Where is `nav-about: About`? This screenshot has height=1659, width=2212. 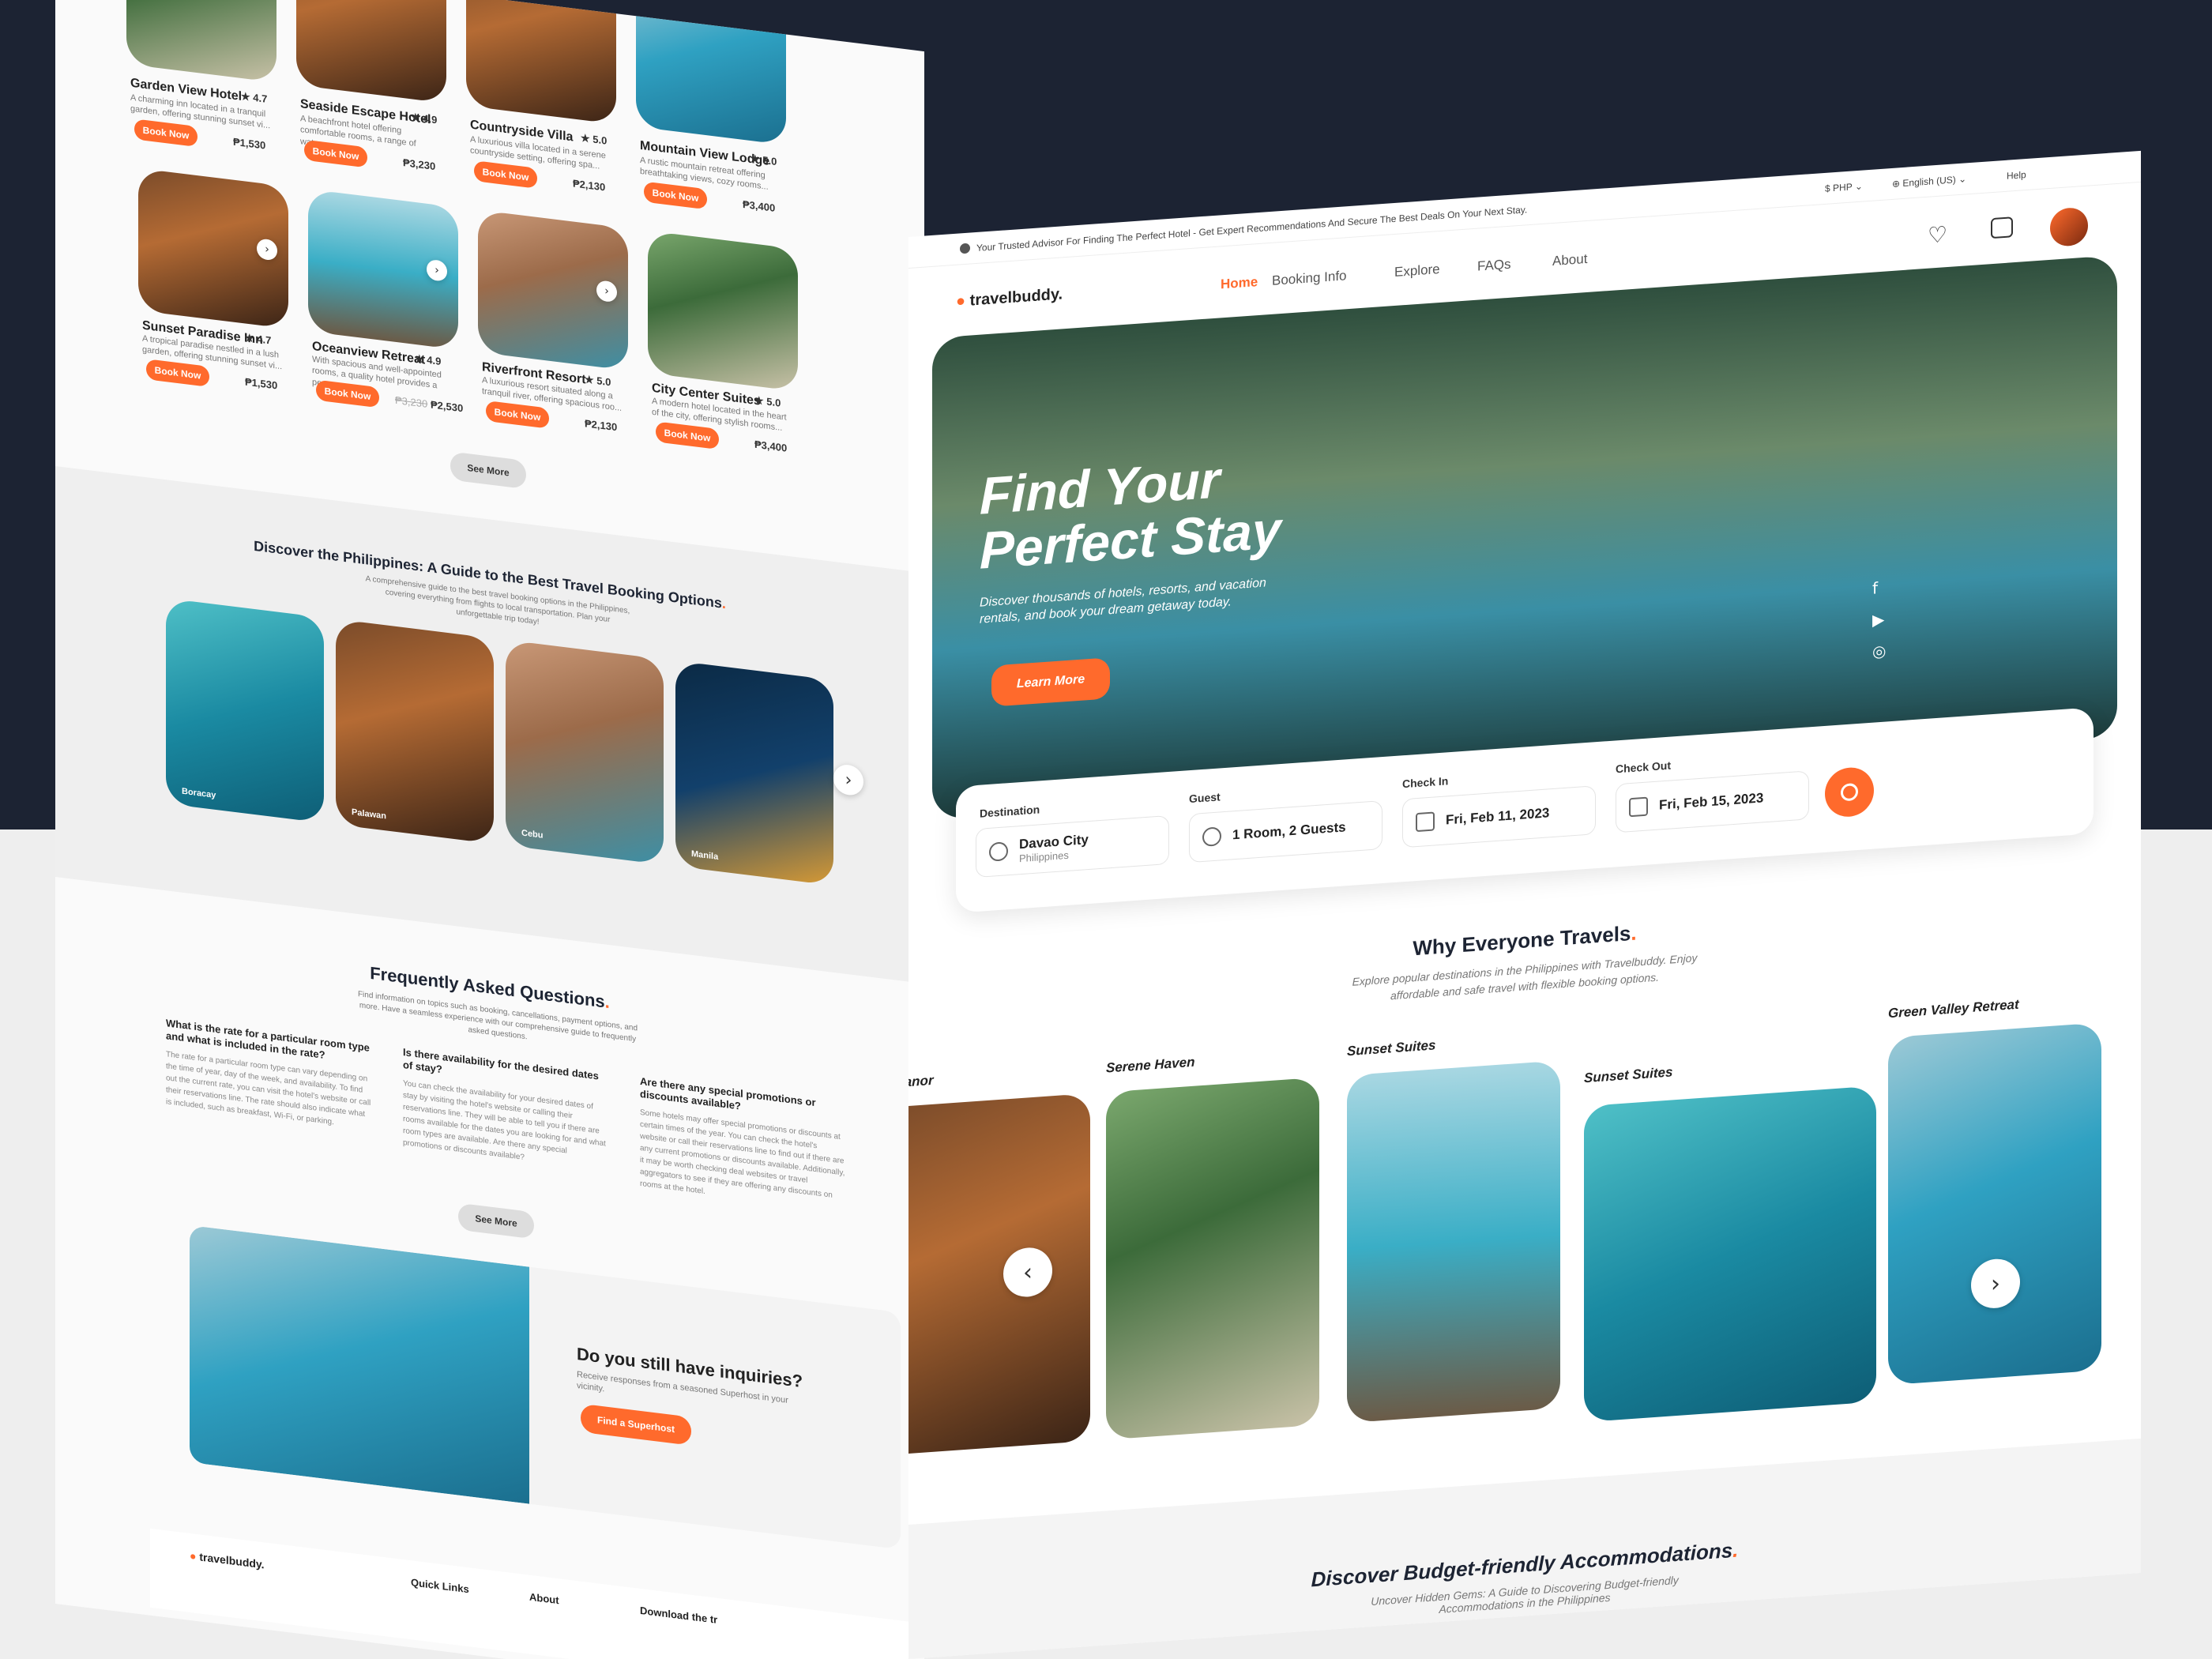
nav-about: About is located at coordinates (1570, 260).